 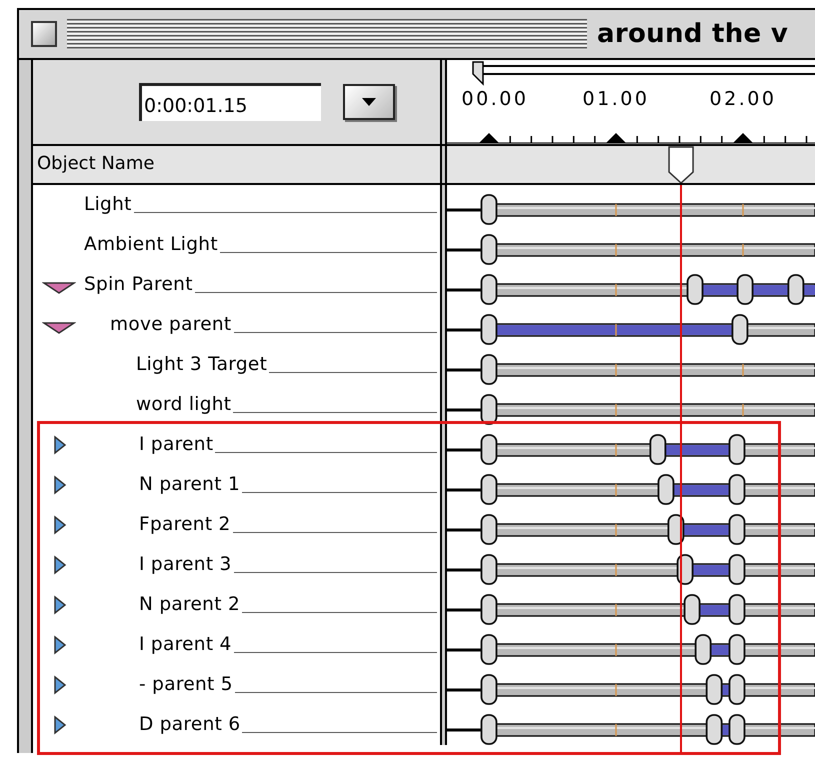 What do you see at coordinates (185, 645) in the screenshot?
I see `object-name: I parent 4` at bounding box center [185, 645].